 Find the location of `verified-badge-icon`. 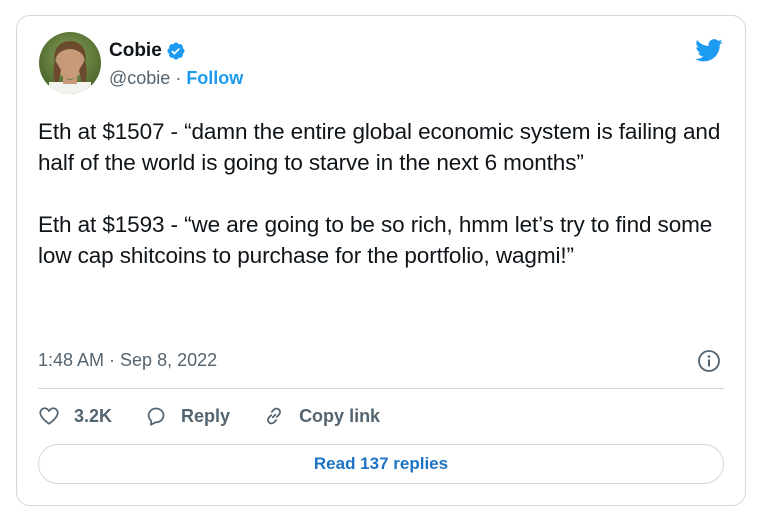

verified-badge-icon is located at coordinates (176, 51).